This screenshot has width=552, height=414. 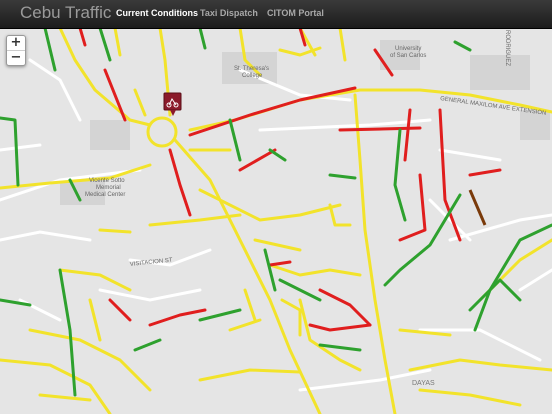 What do you see at coordinates (65, 13) in the screenshot?
I see `app-brand: Cebu Traffic` at bounding box center [65, 13].